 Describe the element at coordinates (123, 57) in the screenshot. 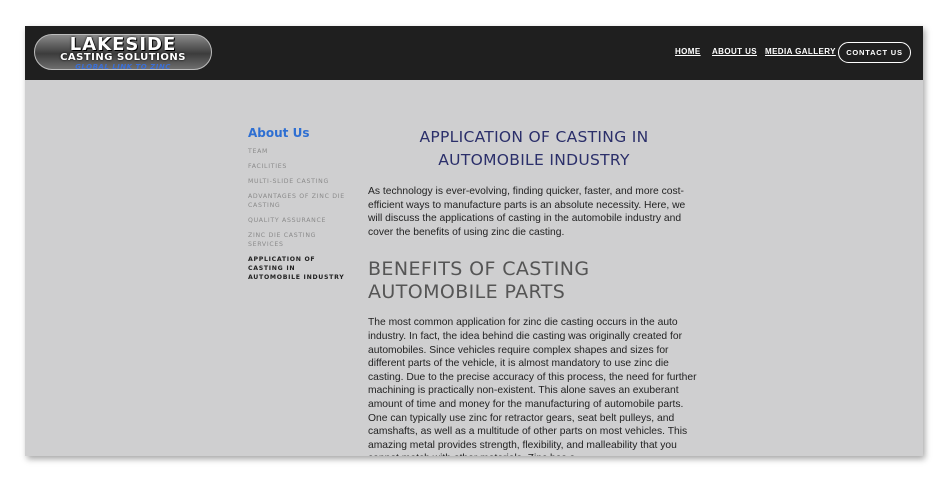

I see `logo-subtitle: CASTING SOLUTIONS` at that location.